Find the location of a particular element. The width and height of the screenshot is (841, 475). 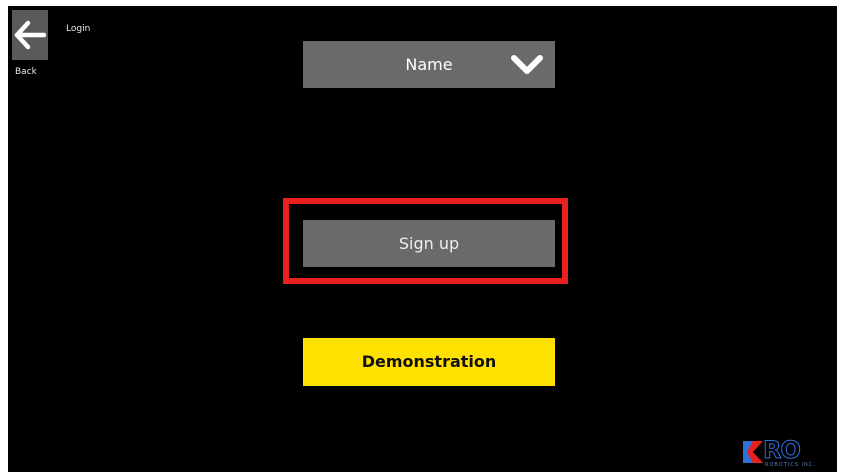

back-arrow-icon-box is located at coordinates (30, 35).